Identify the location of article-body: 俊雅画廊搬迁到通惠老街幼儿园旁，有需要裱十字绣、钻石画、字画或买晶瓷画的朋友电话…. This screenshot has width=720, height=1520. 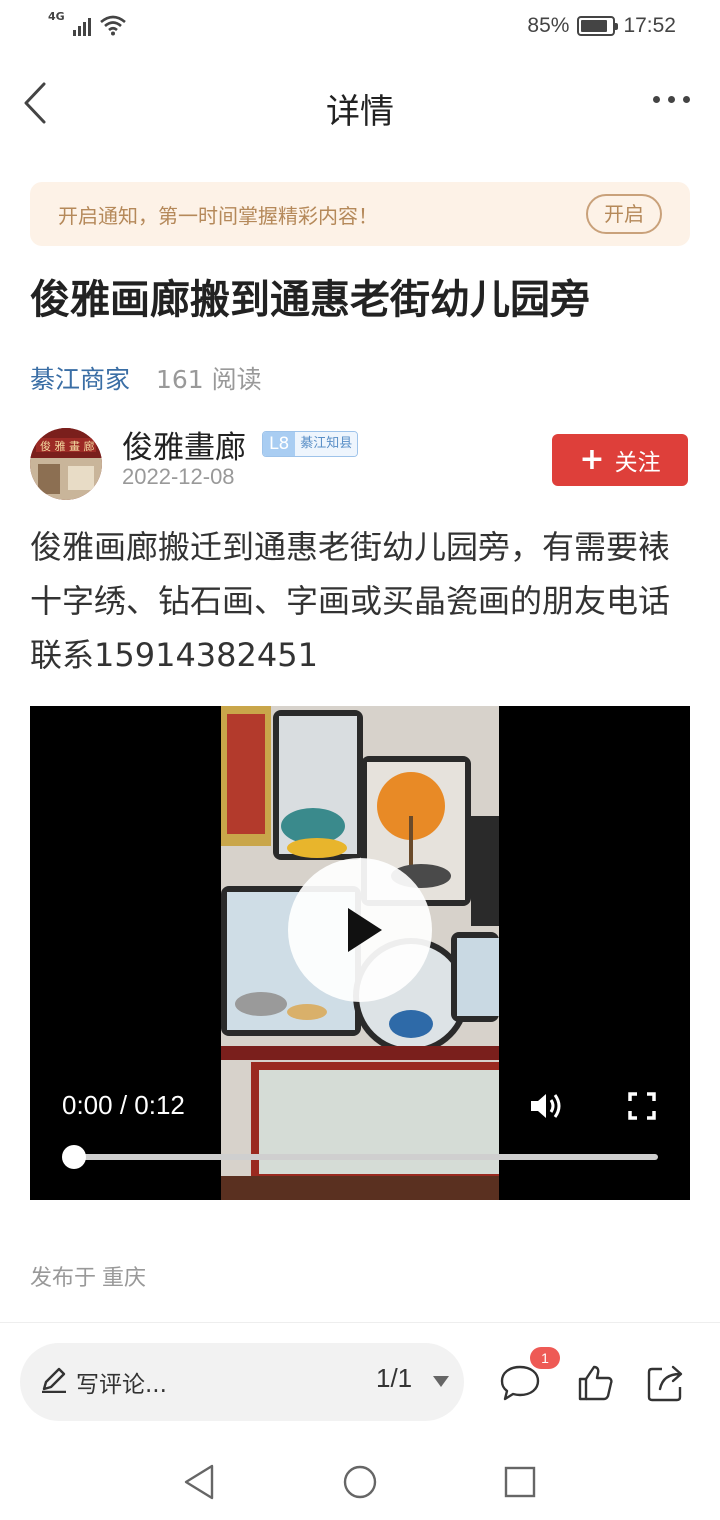
(350, 601).